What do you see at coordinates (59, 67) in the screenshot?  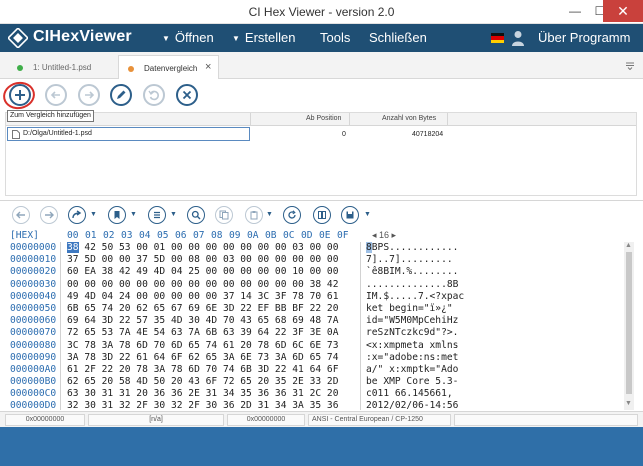 I see `tab-untitled: 1: Untitled-1.psd` at bounding box center [59, 67].